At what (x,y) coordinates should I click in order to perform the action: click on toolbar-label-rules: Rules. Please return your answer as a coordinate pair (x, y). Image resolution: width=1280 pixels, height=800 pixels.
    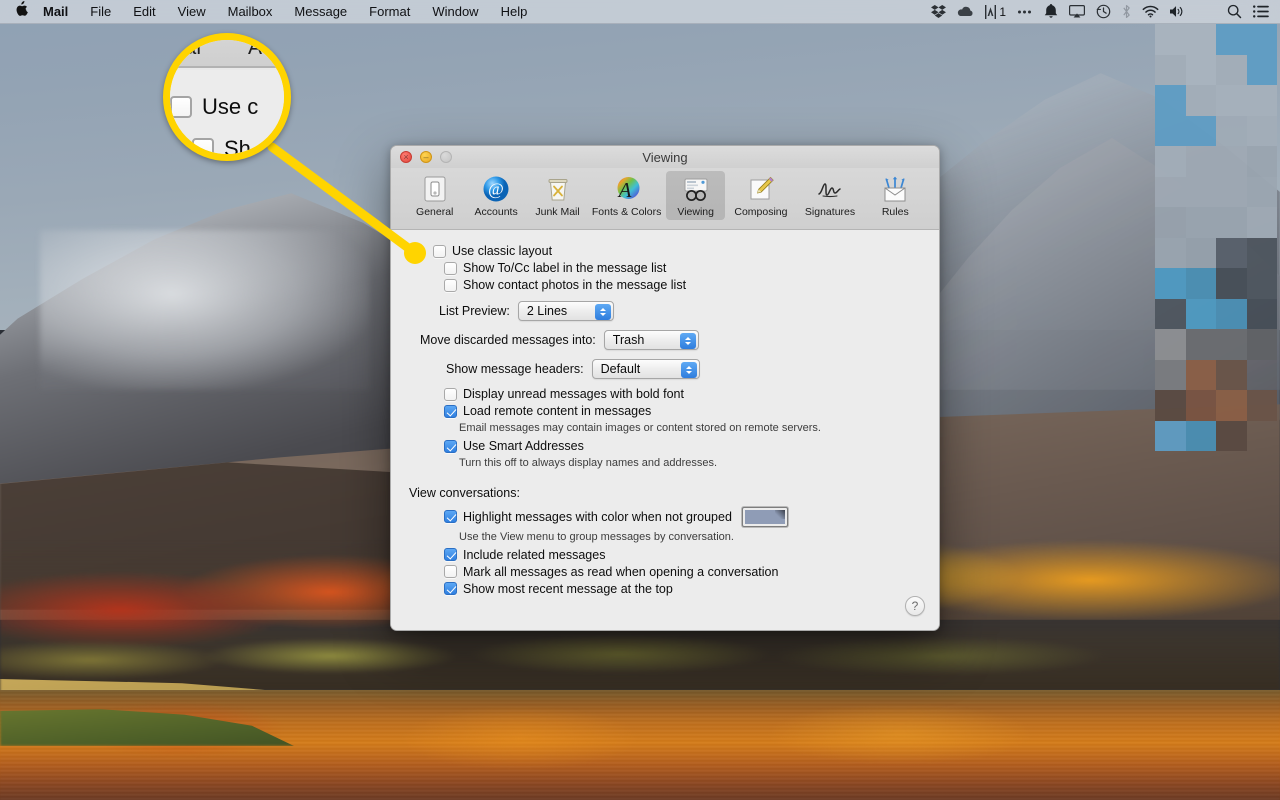
    Looking at the image, I should click on (895, 212).